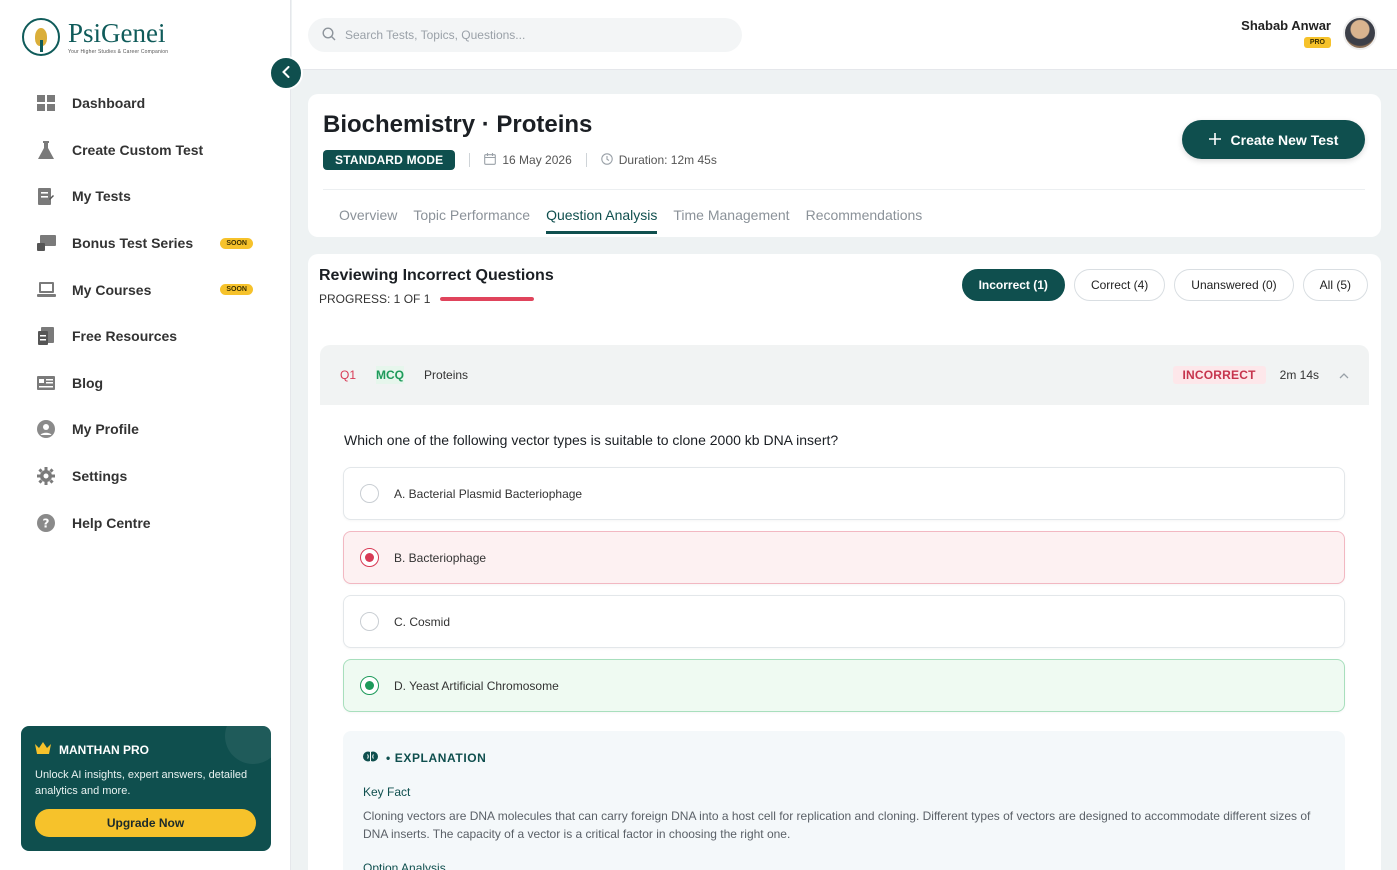  What do you see at coordinates (43, 749) in the screenshot?
I see `crown-icon` at bounding box center [43, 749].